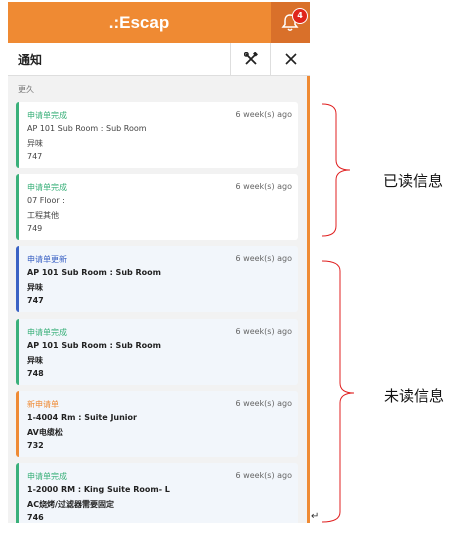 This screenshot has width=449, height=533. I want to click on unread-annotation-label: 未读信息, so click(414, 396).